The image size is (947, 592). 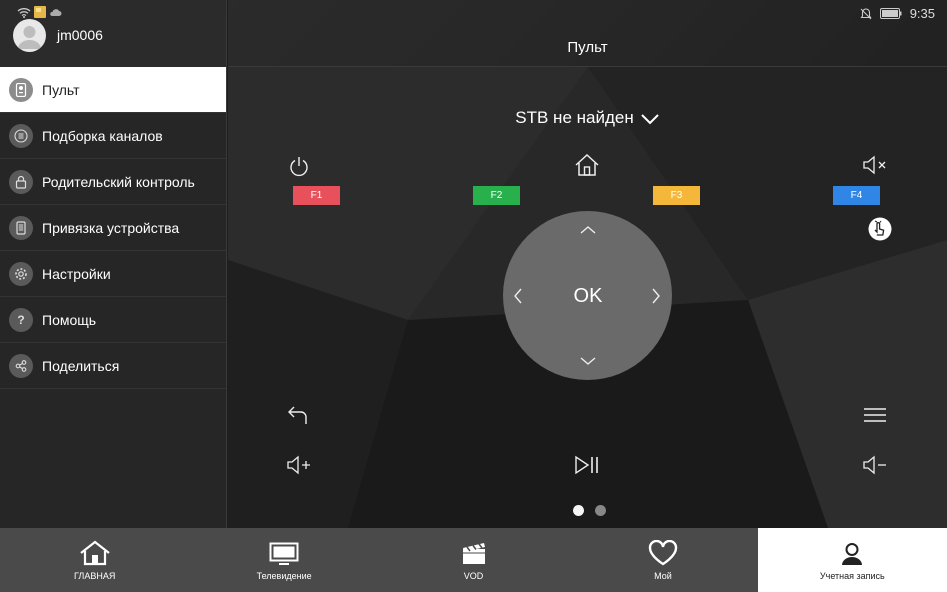 I want to click on help-icon: ?, so click(x=21, y=319).